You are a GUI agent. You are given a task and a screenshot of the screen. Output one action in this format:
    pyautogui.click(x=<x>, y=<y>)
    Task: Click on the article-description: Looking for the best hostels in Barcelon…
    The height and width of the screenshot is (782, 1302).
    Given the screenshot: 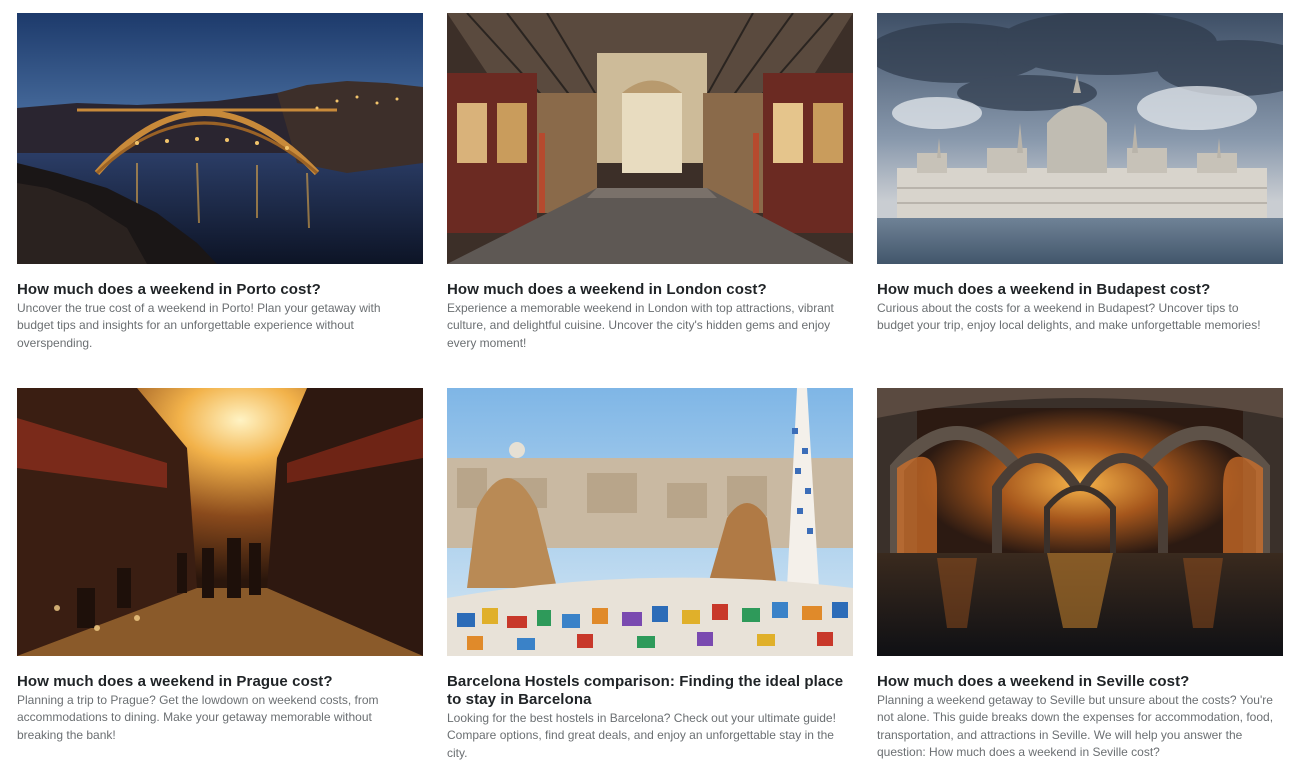 What is the action you would take?
    pyautogui.click(x=641, y=735)
    